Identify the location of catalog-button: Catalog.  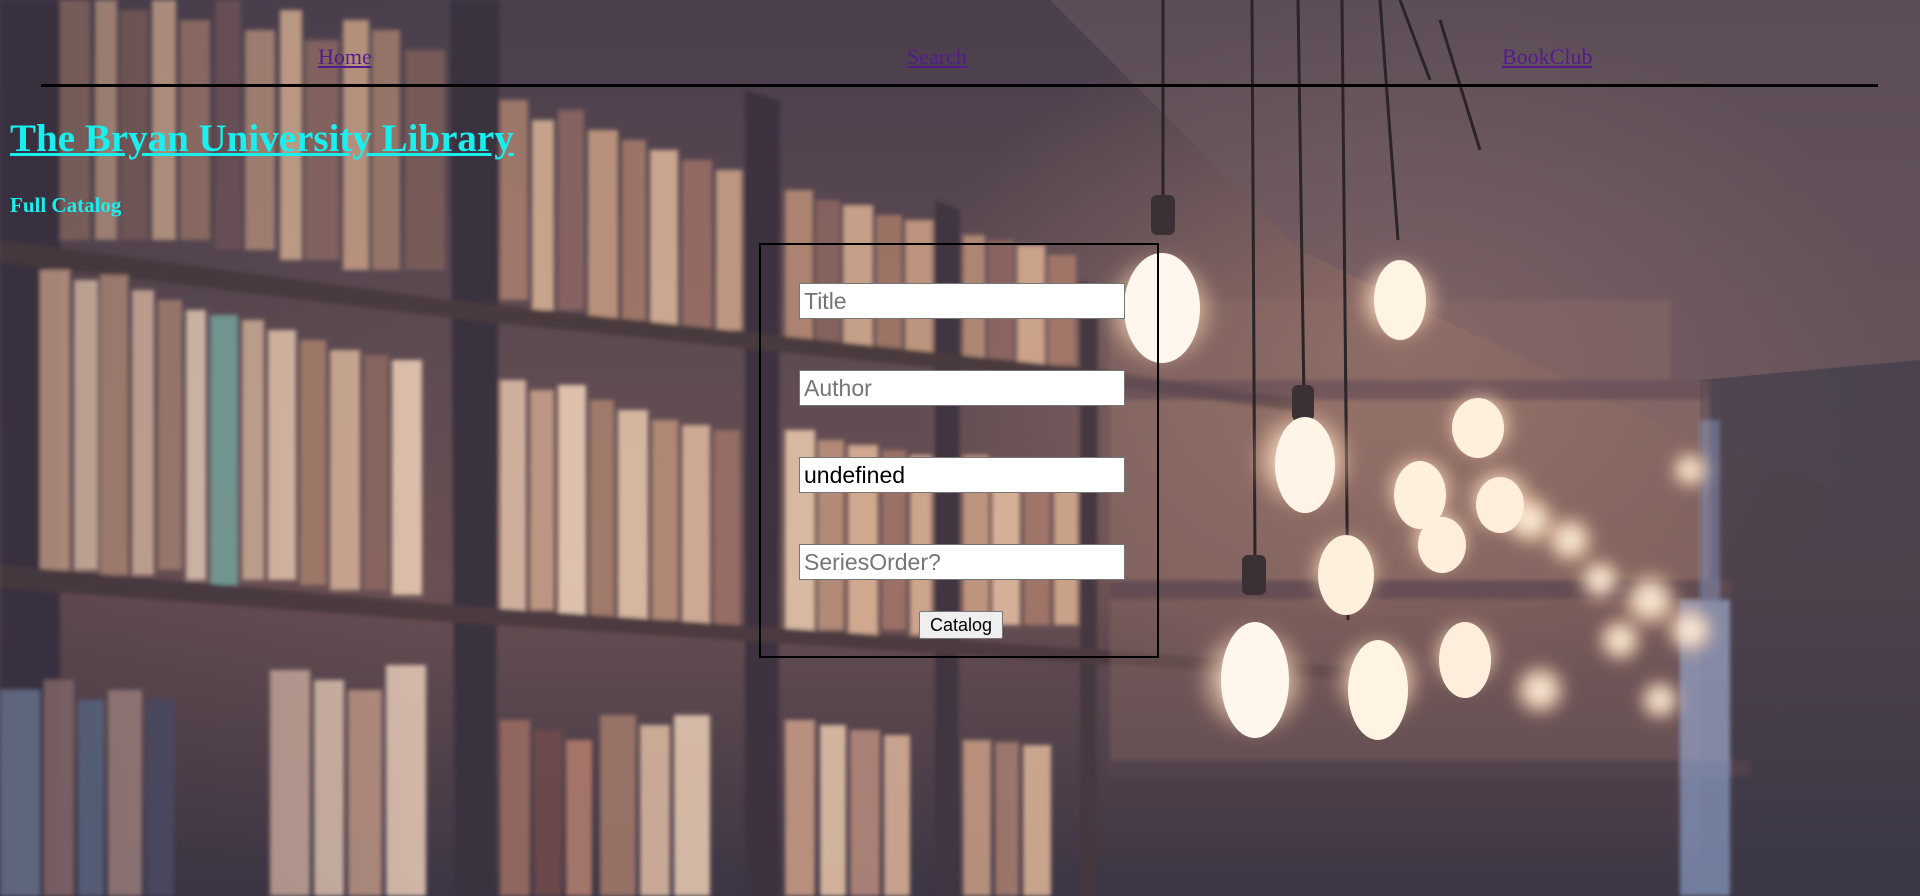
(961, 625).